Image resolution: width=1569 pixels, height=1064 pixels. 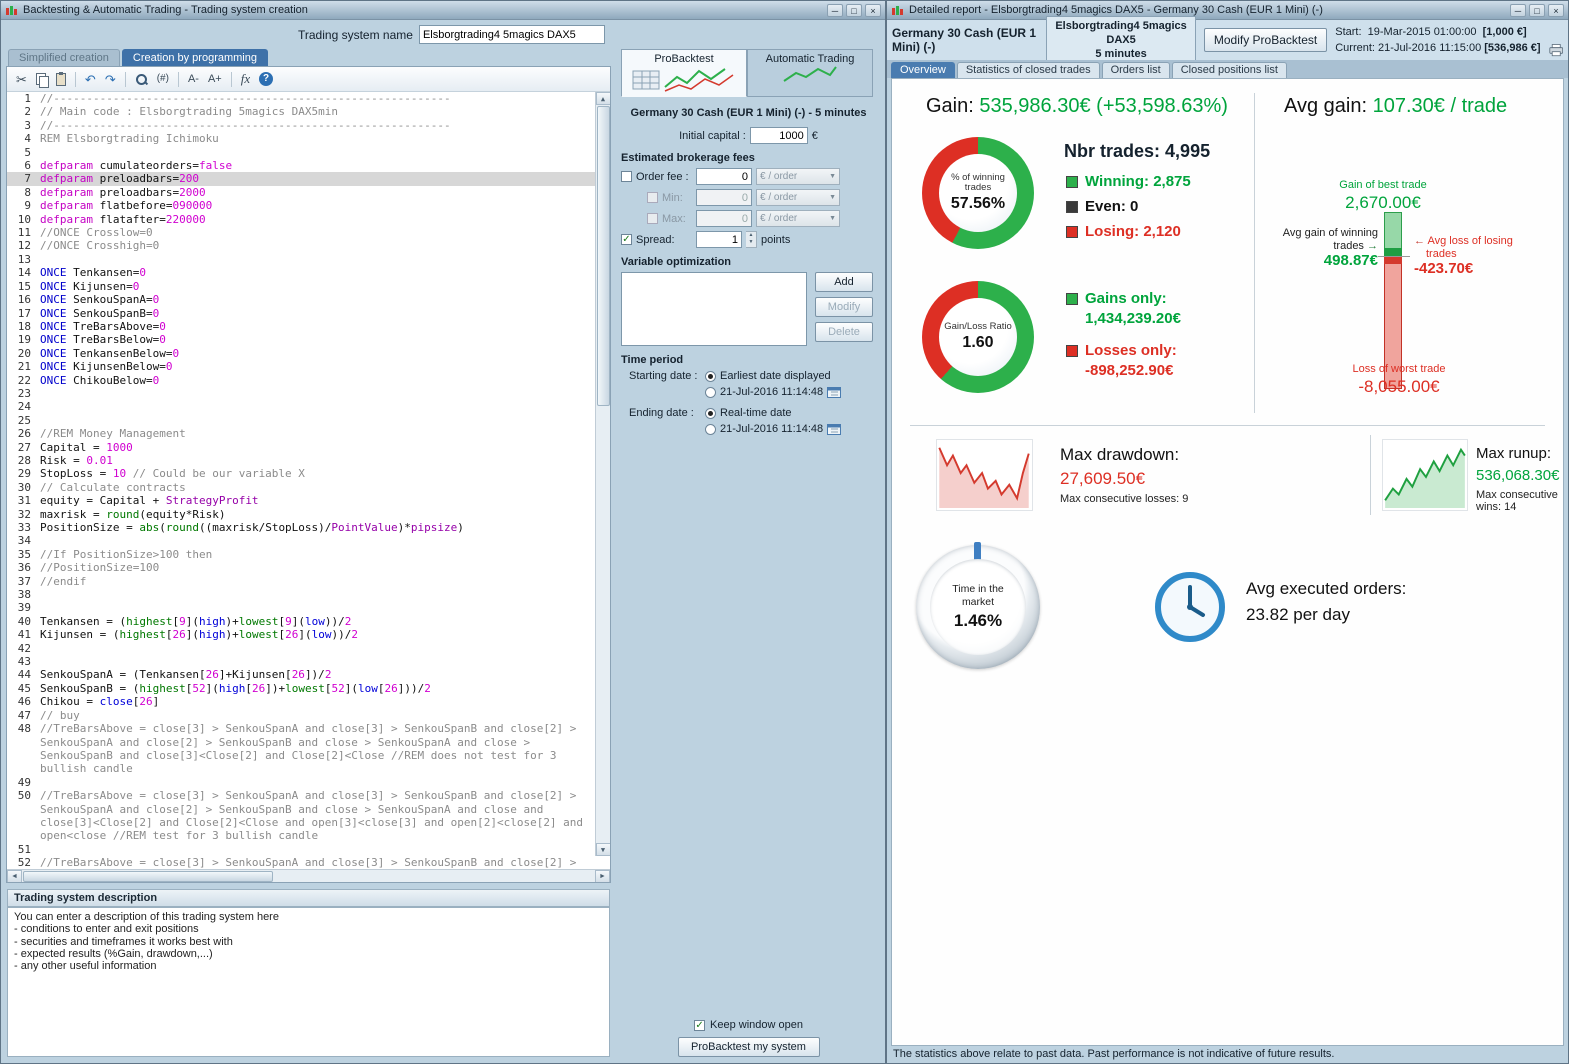 I want to click on code-line: 14 ONCE Tenkansen=0, so click(x=301, y=272).